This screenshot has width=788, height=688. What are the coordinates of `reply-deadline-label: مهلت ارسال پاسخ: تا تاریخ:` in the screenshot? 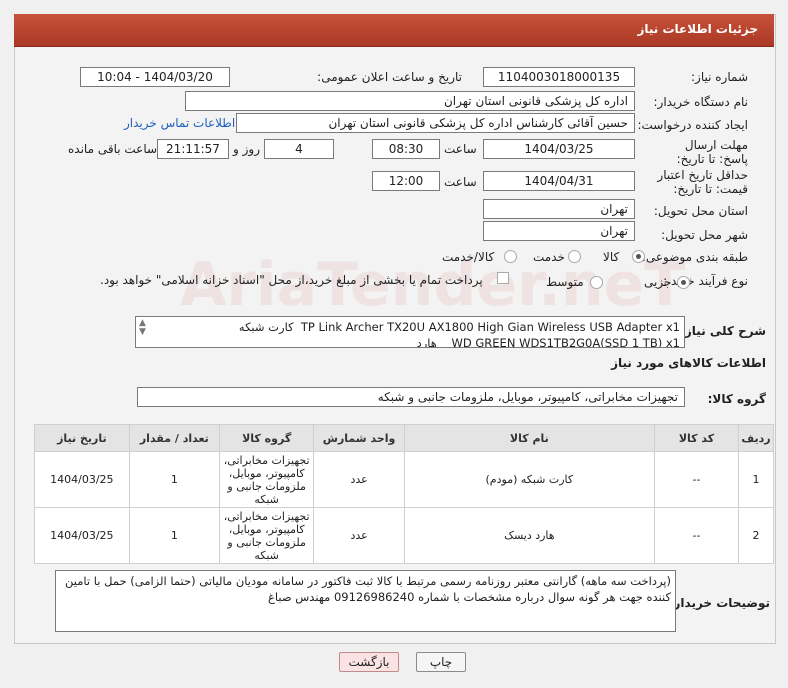 It's located at (712, 152).